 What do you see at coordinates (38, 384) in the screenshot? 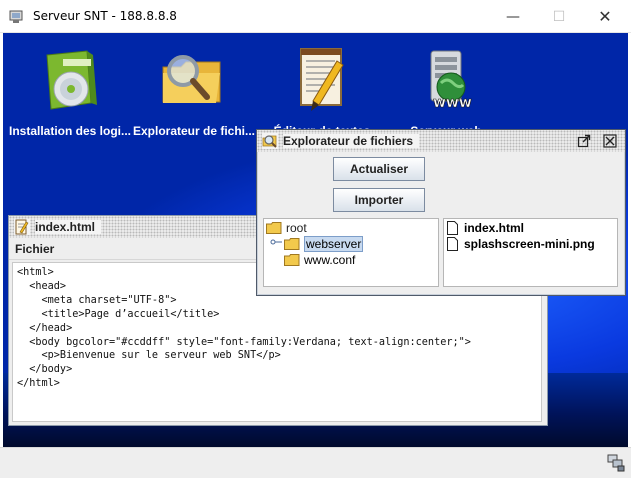
I see `code-line: </html>` at bounding box center [38, 384].